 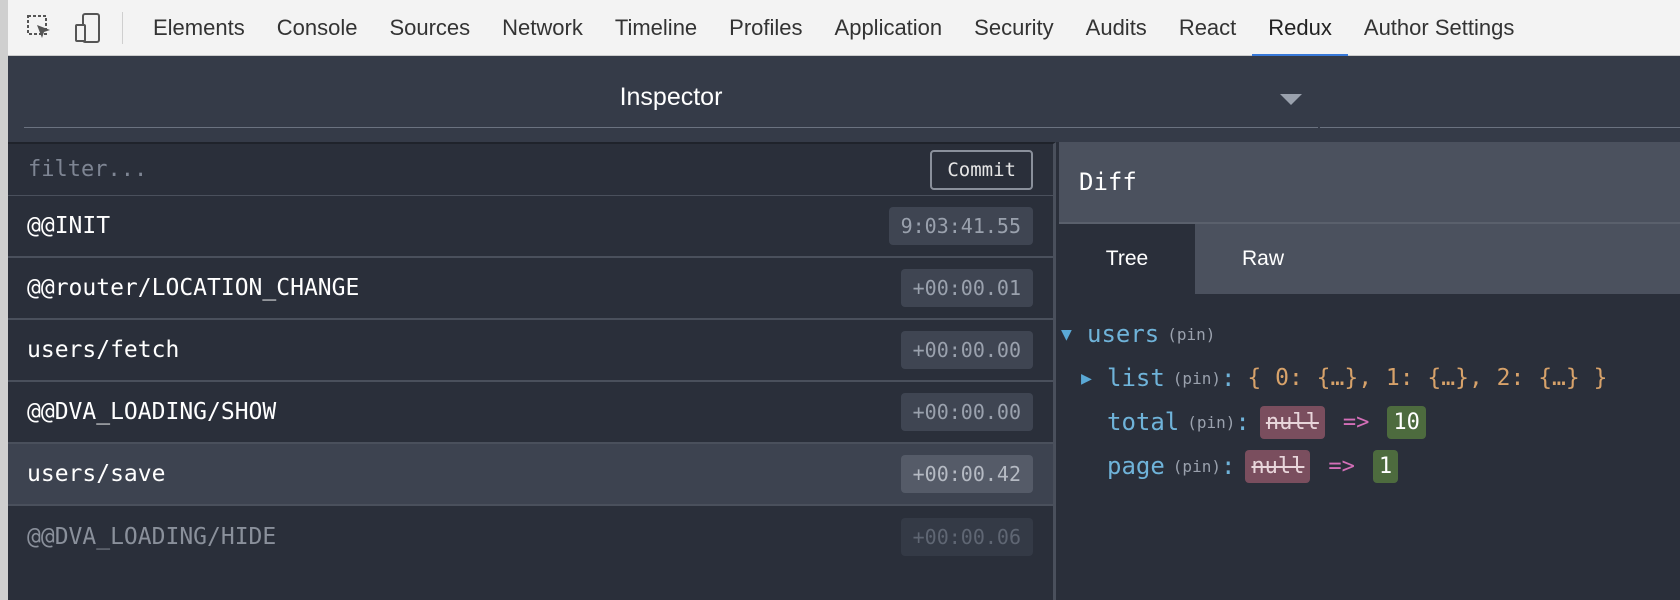 I want to click on tab-sources: Sources, so click(x=429, y=28).